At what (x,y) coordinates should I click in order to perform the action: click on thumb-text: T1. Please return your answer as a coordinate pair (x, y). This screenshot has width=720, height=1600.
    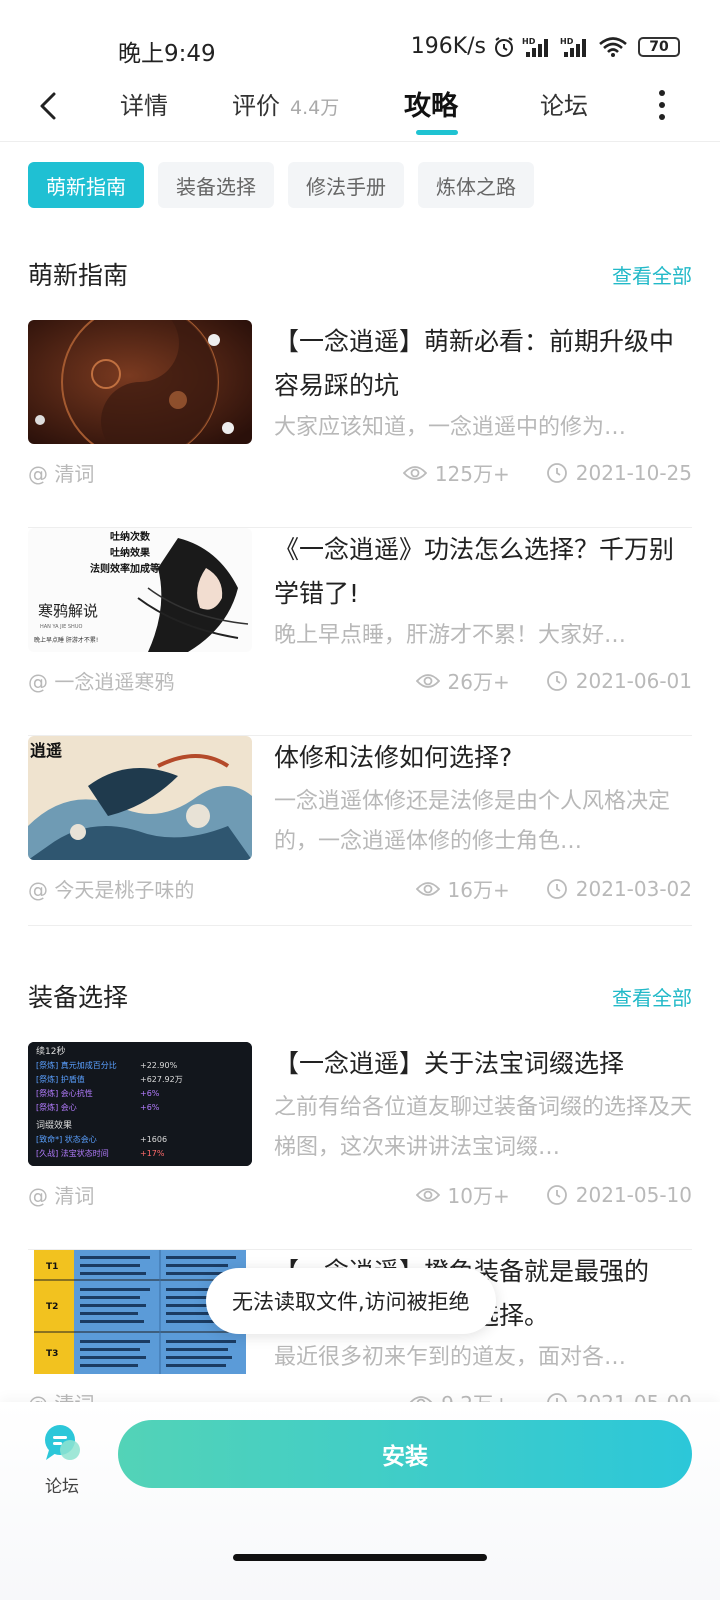
    Looking at the image, I should click on (52, 1267).